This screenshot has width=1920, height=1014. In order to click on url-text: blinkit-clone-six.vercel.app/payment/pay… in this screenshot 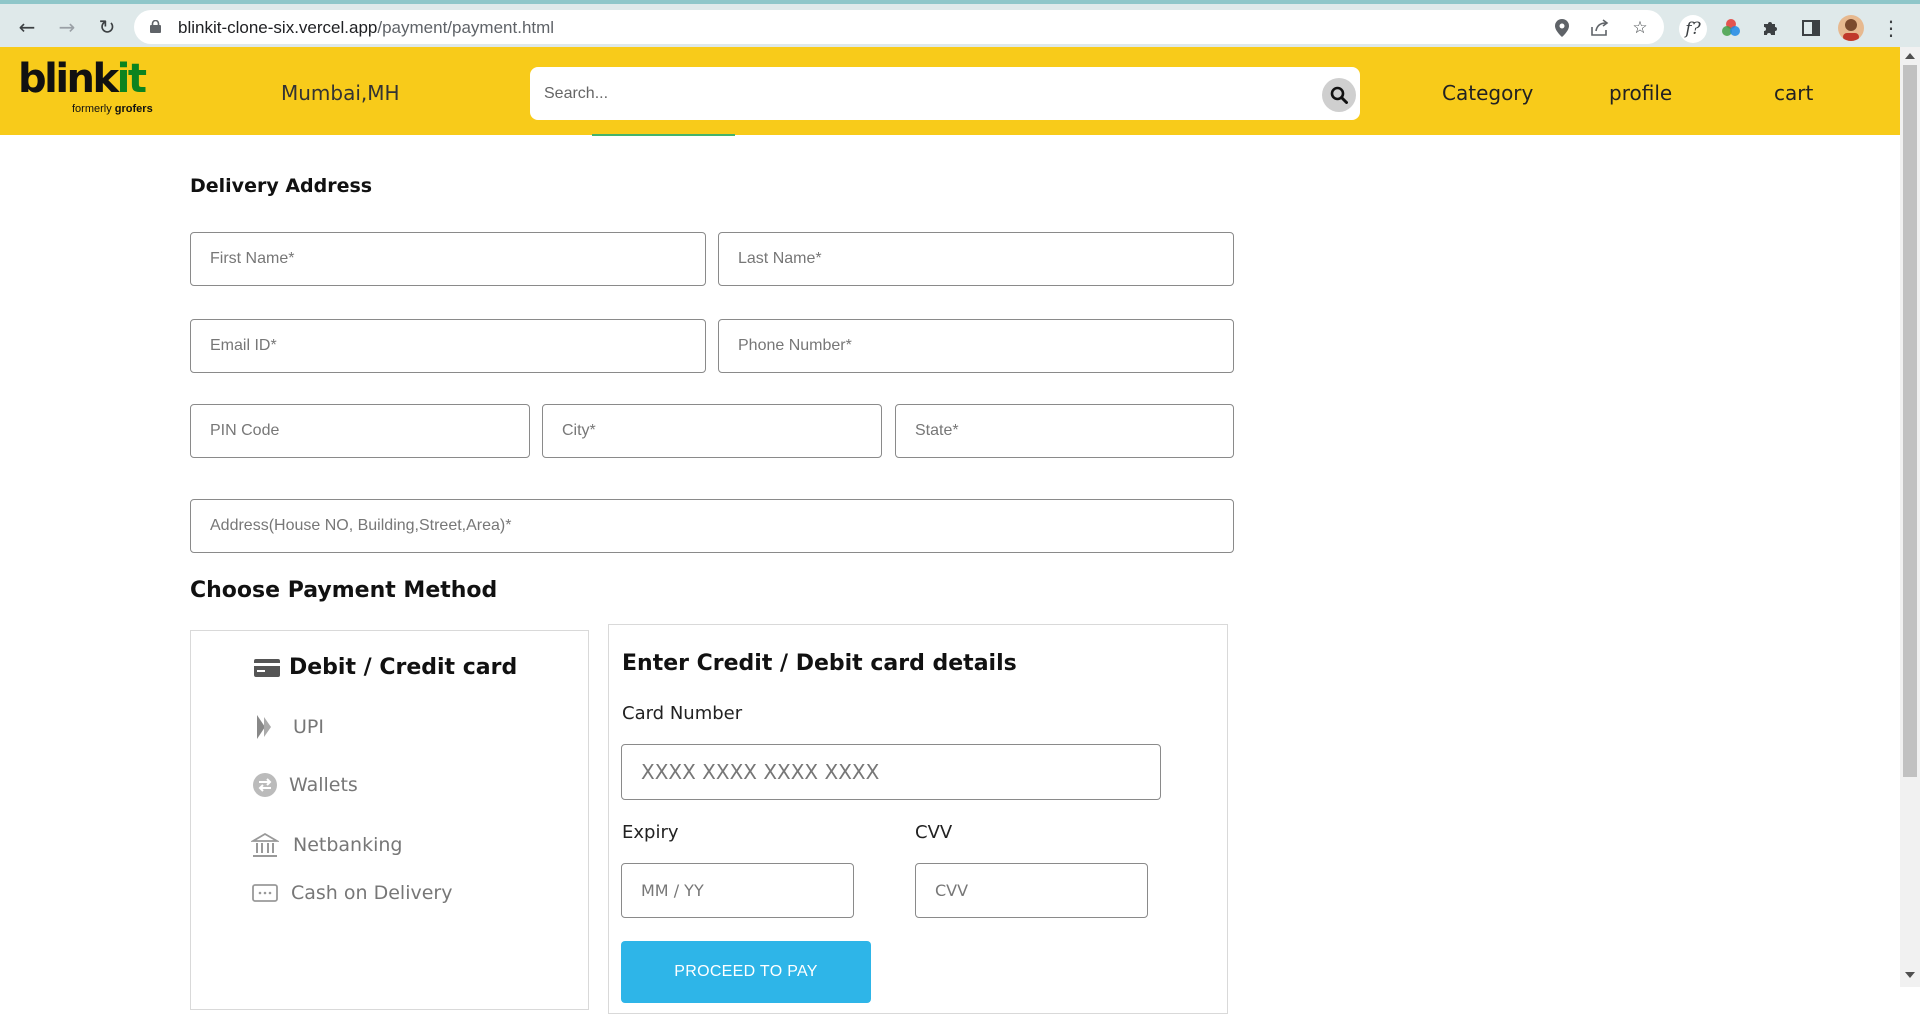, I will do `click(366, 28)`.